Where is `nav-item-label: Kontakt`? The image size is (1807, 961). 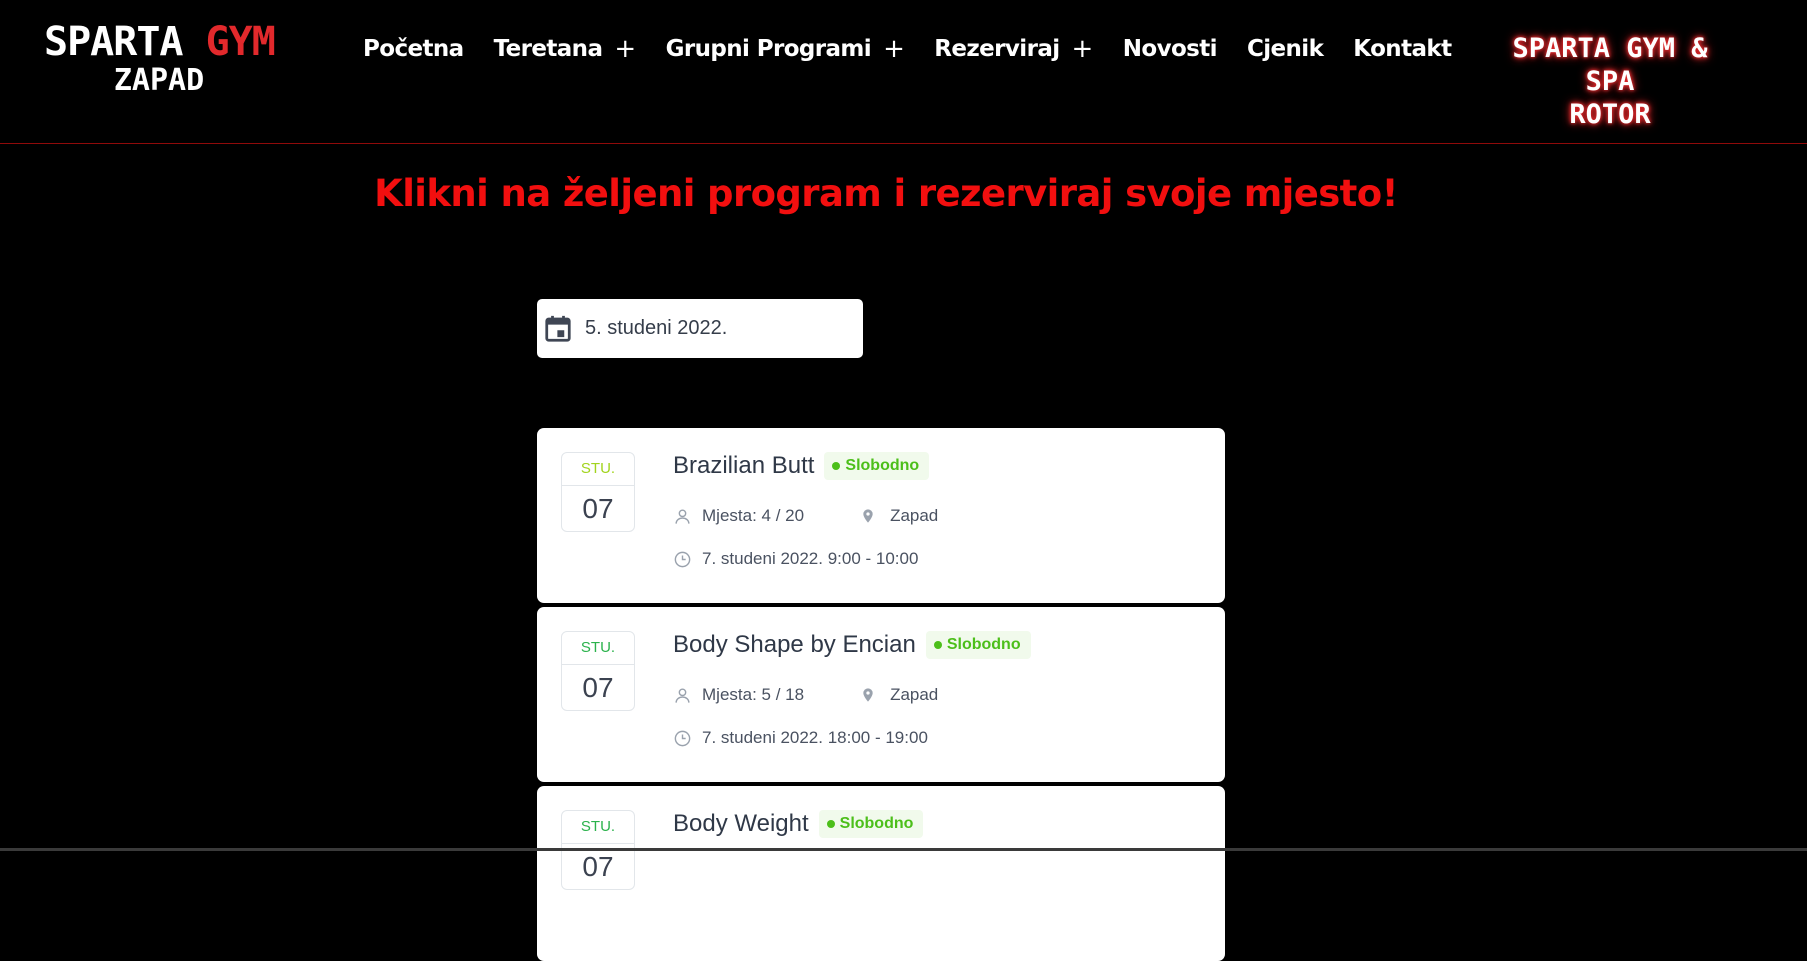
nav-item-label: Kontakt is located at coordinates (1402, 49).